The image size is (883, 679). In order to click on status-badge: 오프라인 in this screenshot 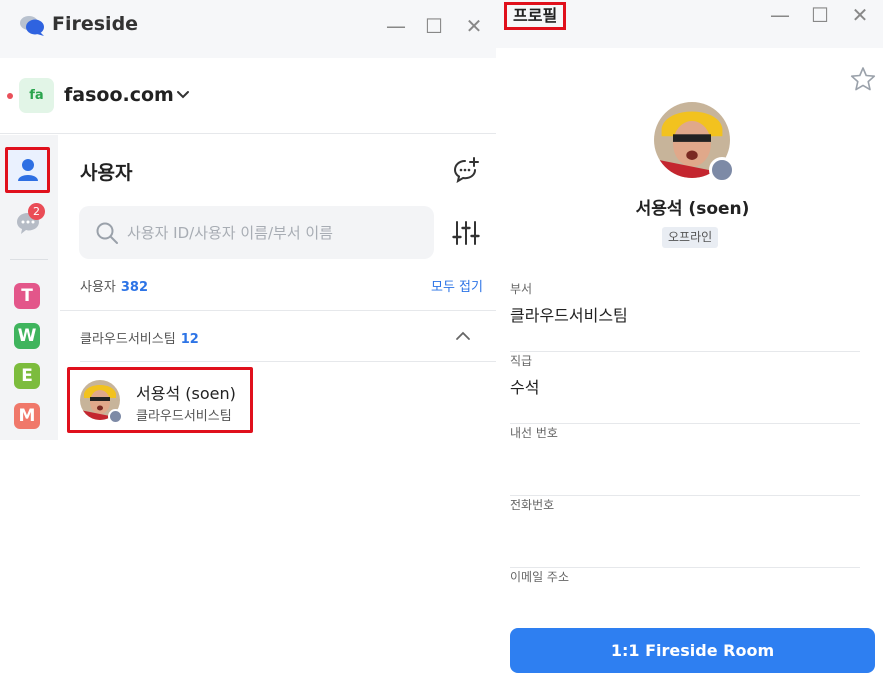, I will do `click(690, 237)`.